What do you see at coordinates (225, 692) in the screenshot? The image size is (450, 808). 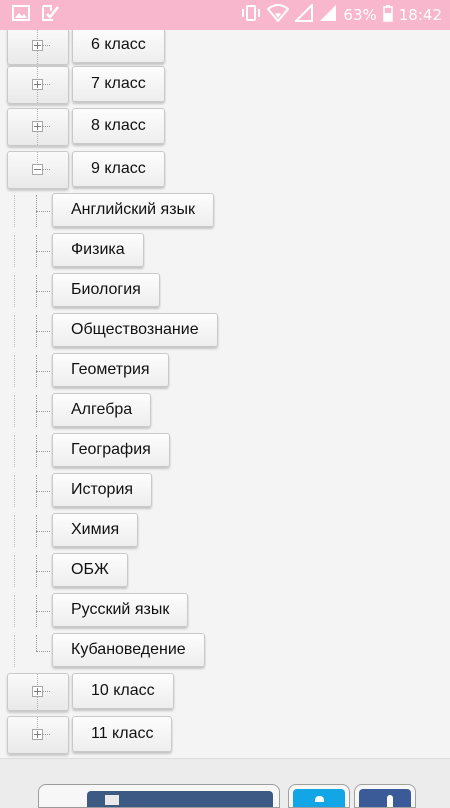 I see `grade-row-10: 10 класс` at bounding box center [225, 692].